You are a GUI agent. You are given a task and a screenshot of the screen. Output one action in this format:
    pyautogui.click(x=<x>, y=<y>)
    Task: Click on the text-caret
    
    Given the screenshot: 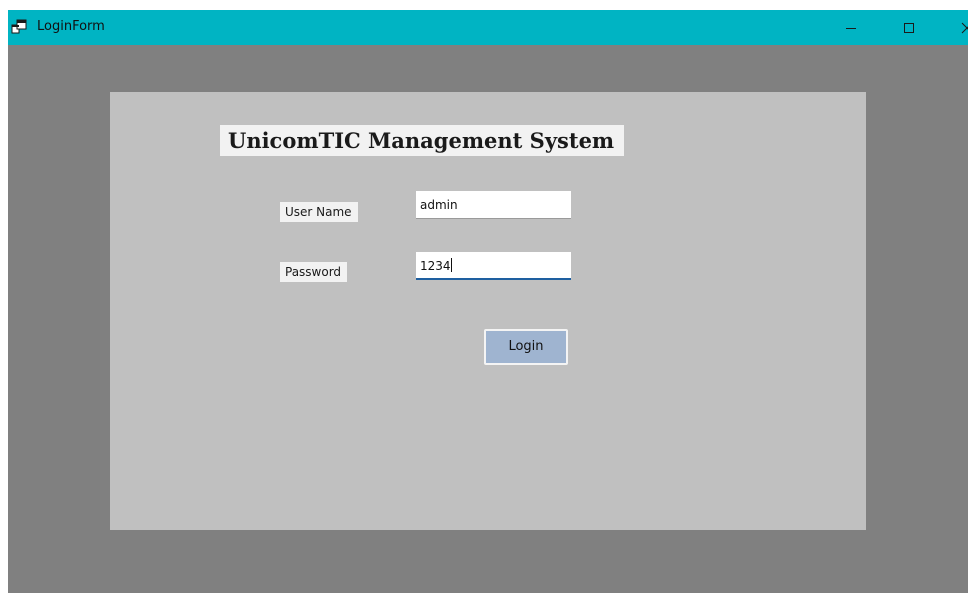 What is the action you would take?
    pyautogui.click(x=451, y=265)
    